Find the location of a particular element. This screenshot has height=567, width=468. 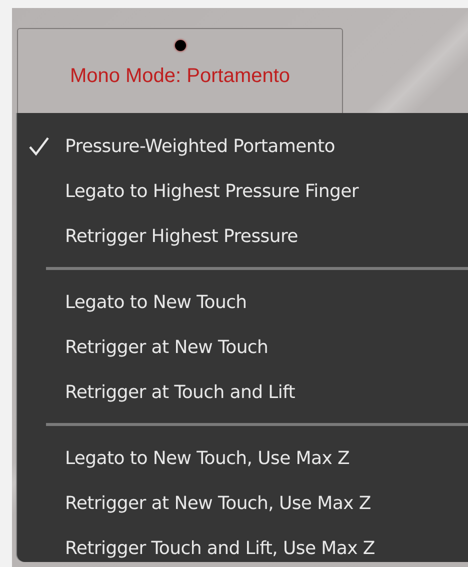

indicator-dot-icon is located at coordinates (180, 45).